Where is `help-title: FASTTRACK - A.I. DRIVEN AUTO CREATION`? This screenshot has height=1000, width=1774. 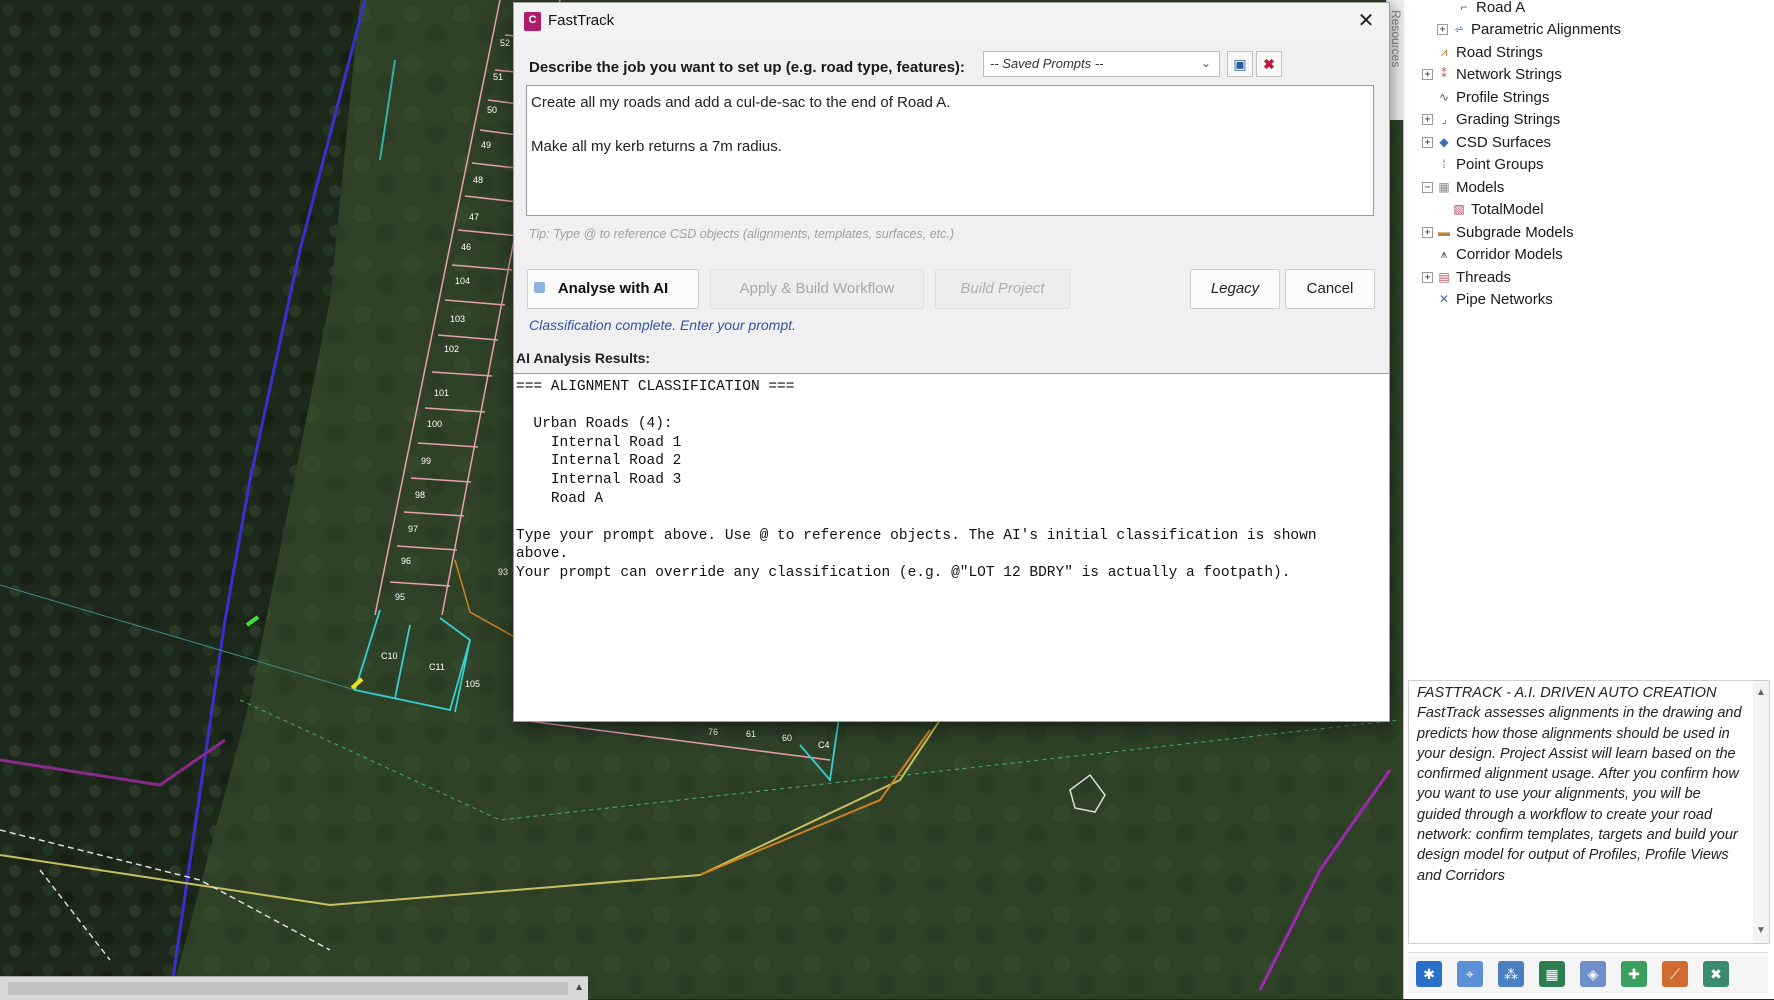 help-title: FASTTRACK - A.I. DRIVEN AUTO CREATION is located at coordinates (1567, 693).